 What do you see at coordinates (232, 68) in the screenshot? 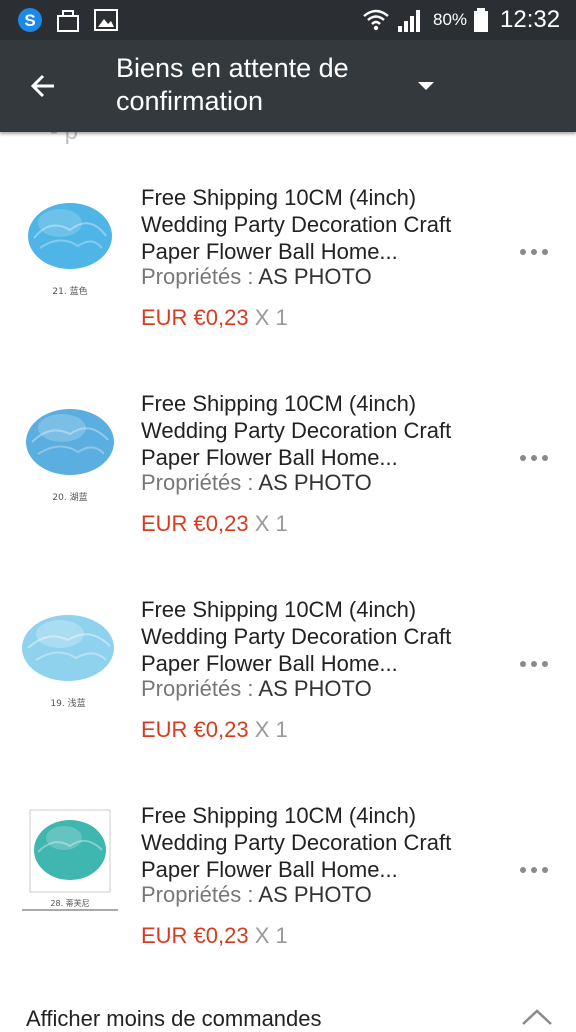
I see `page-title-line1: Biens en attente de` at bounding box center [232, 68].